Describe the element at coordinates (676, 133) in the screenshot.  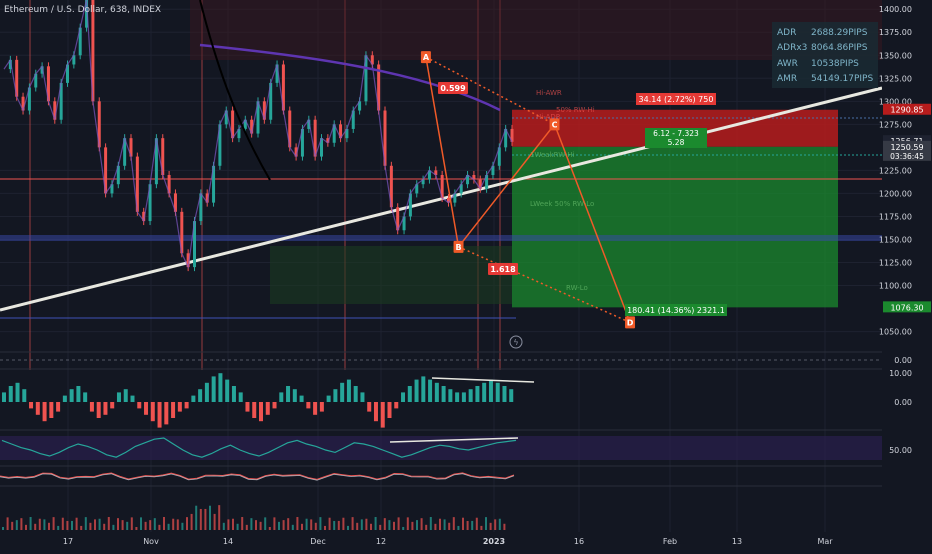
I see `rr-label-line1: 6.12 - 7.323` at that location.